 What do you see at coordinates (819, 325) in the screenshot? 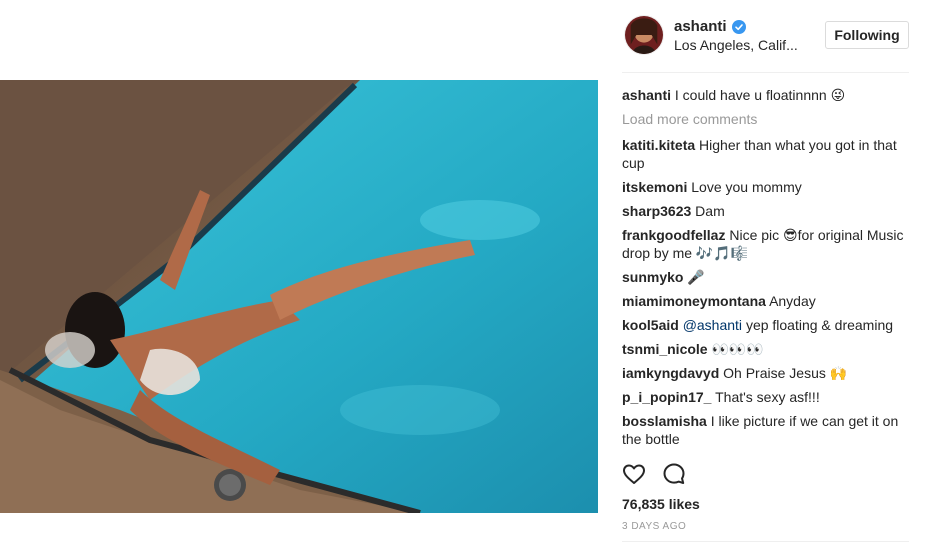
I see `comment-text: yep floating & dreaming` at bounding box center [819, 325].